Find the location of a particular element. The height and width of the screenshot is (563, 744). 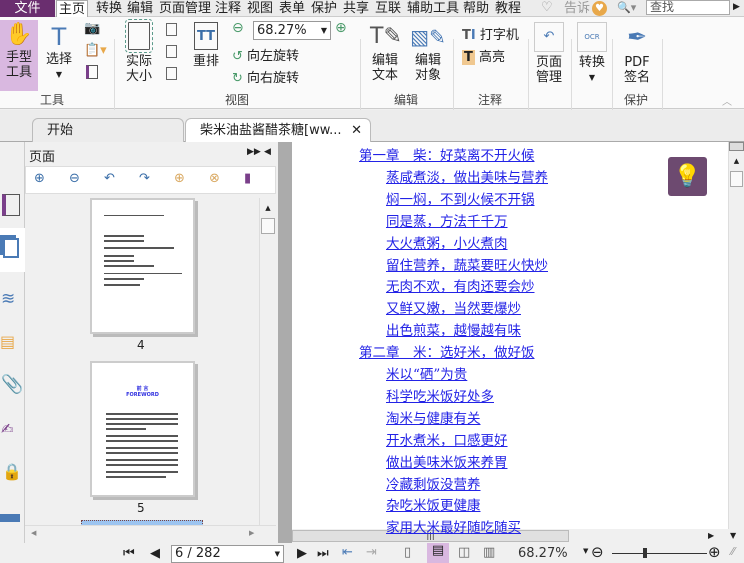

file-menu: 文件 is located at coordinates (27, 8).